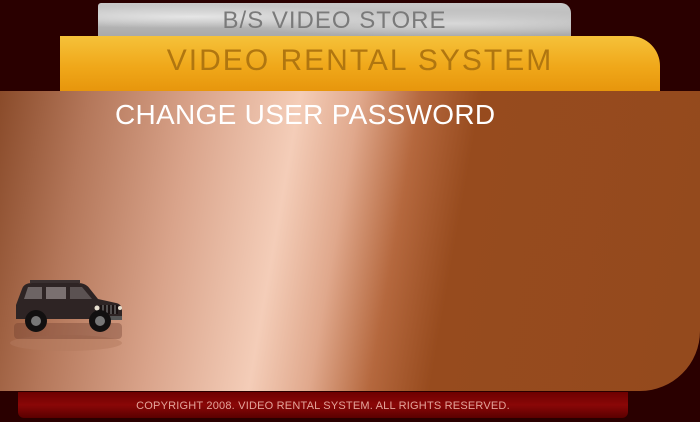  I want to click on store-banner: B/S VIDEO STORE, so click(334, 20).